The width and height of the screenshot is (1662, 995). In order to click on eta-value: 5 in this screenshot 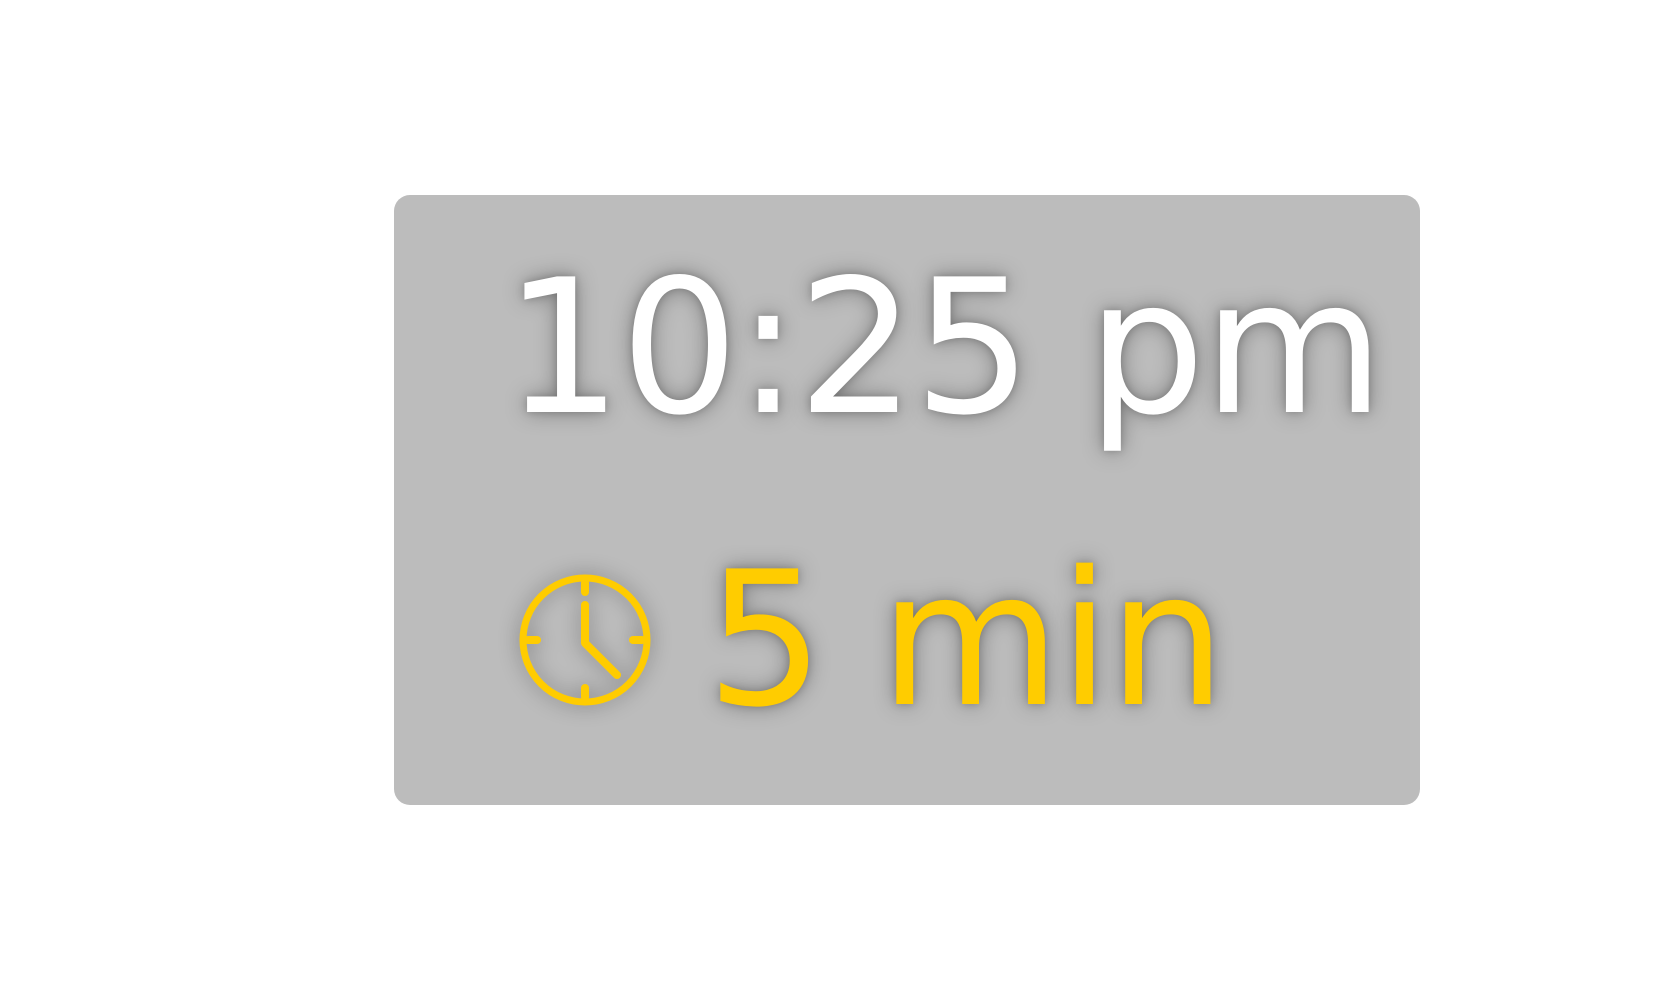, I will do `click(765, 639)`.